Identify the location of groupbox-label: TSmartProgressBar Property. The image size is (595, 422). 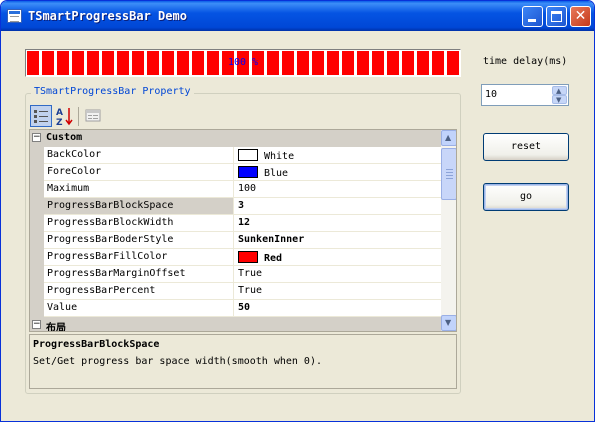
(112, 91).